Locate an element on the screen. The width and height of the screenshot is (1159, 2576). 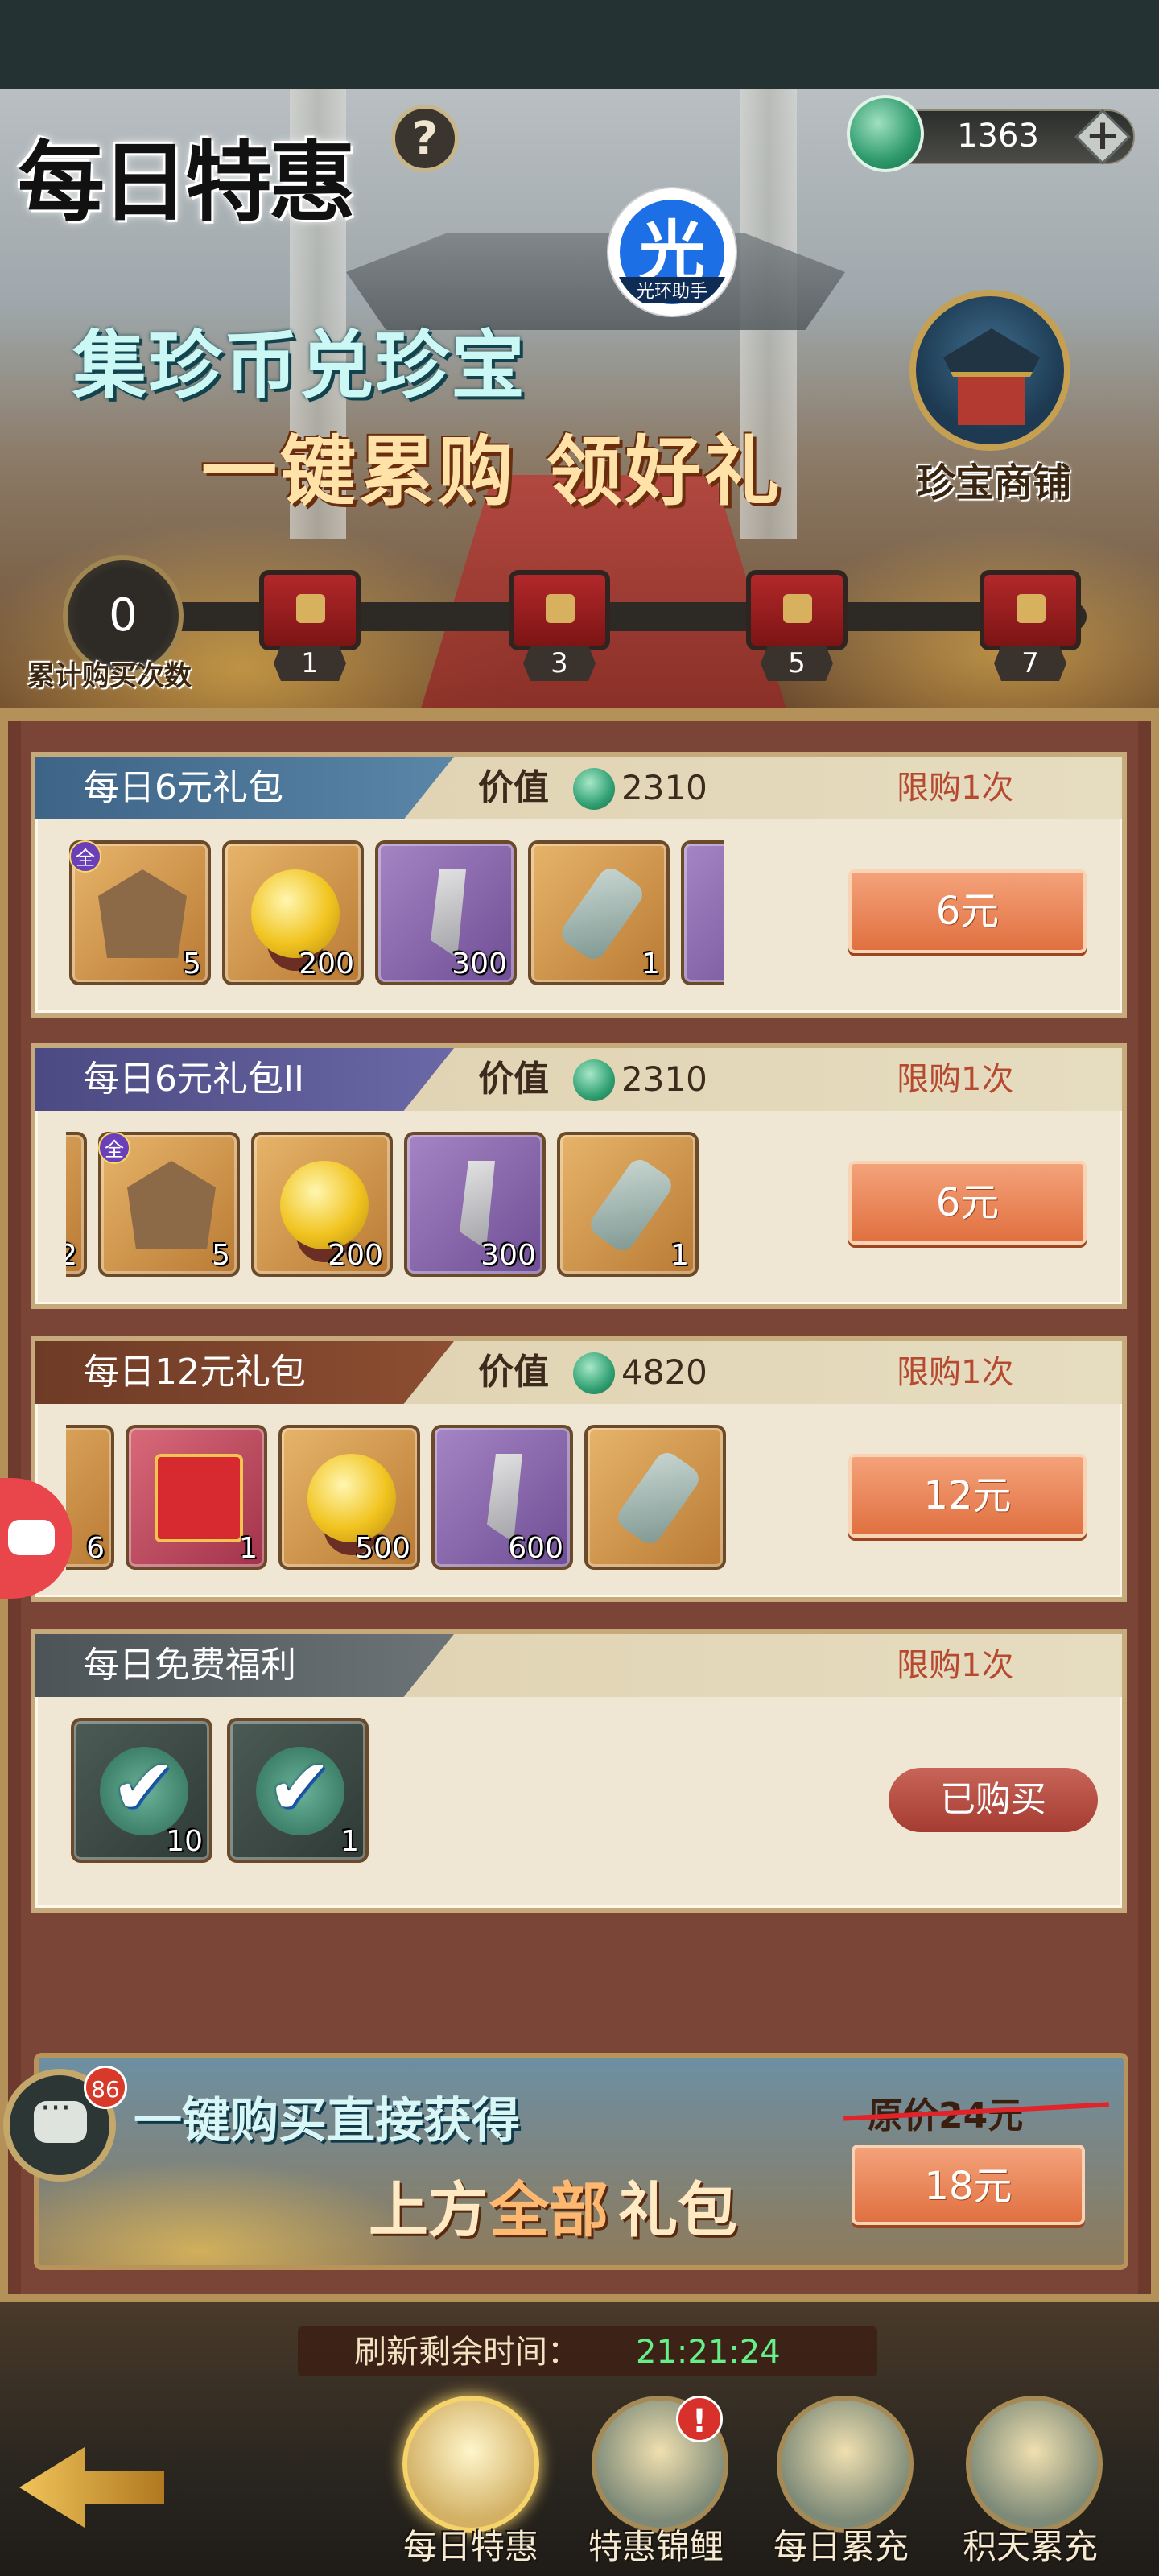
milestone-chest: 1 is located at coordinates (310, 618).